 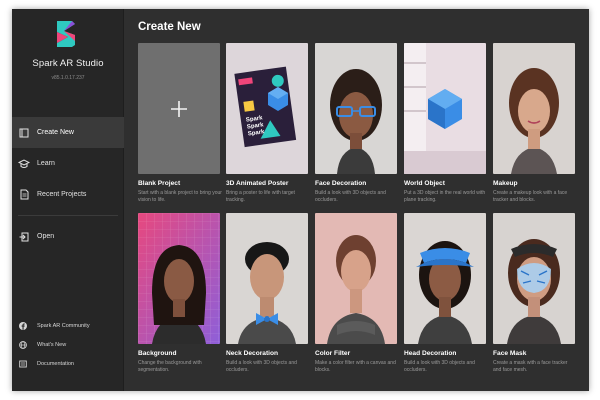 What do you see at coordinates (252, 353) in the screenshot?
I see `template-title: Neck Decoration` at bounding box center [252, 353].